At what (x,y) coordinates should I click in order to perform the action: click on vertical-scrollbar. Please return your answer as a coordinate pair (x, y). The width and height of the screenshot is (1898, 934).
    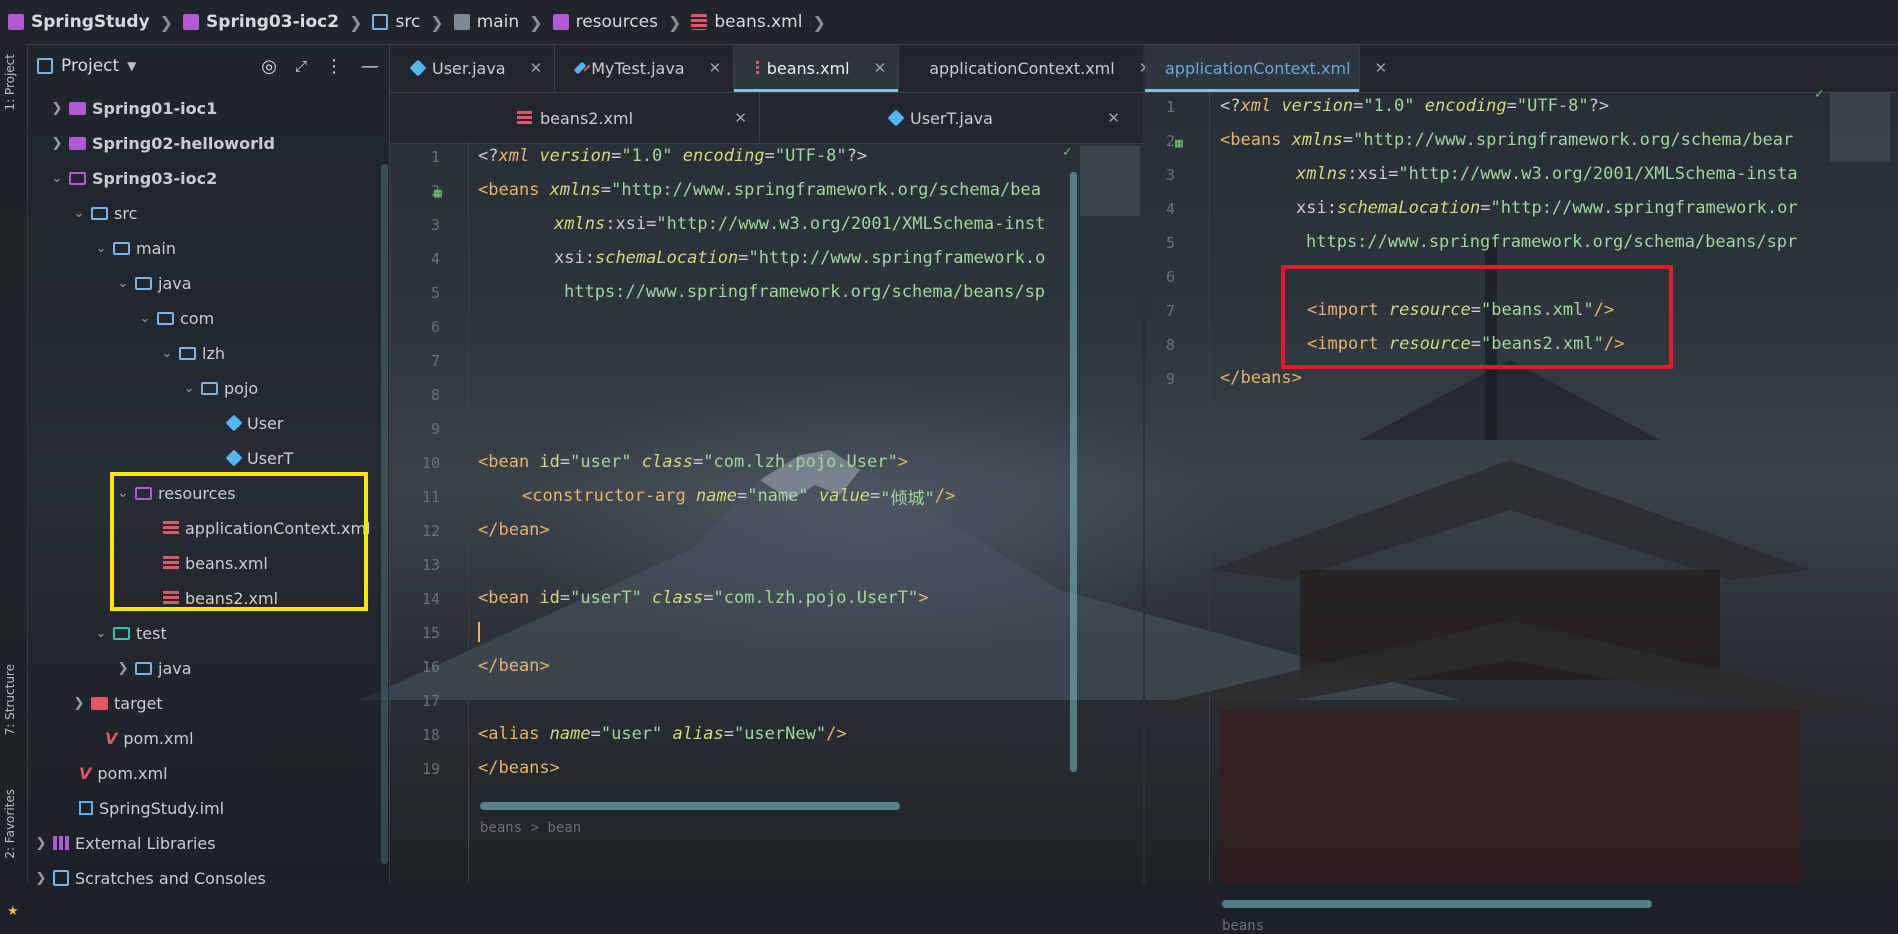
    Looking at the image, I should click on (1073, 472).